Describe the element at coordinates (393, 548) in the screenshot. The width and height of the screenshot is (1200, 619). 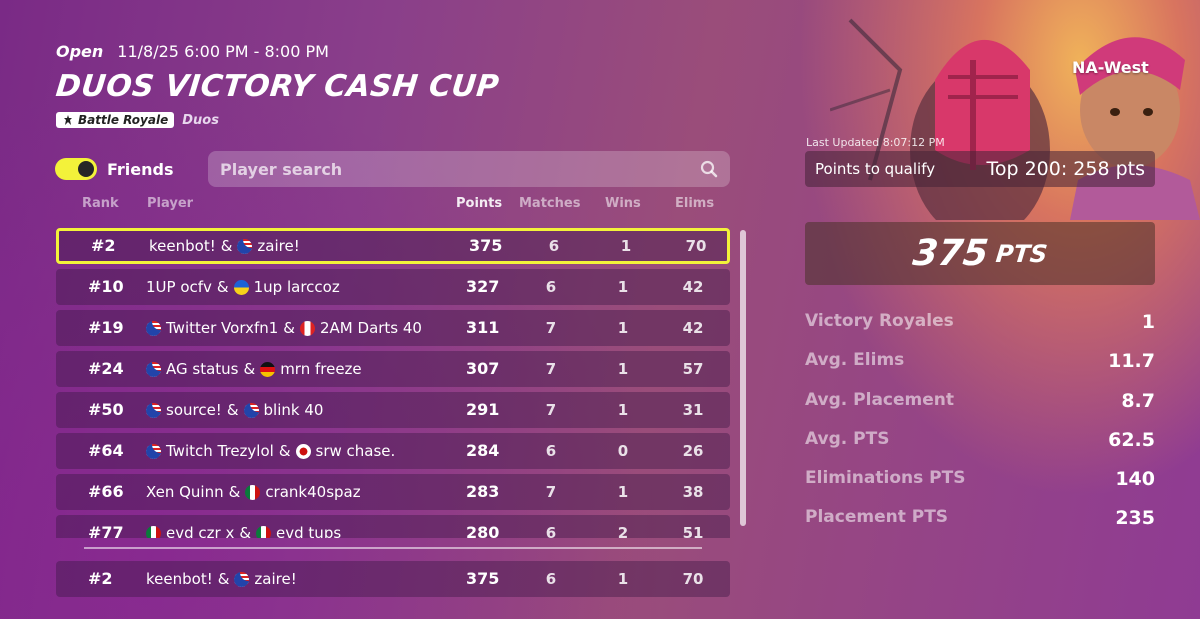
I see `pinned-divider` at that location.